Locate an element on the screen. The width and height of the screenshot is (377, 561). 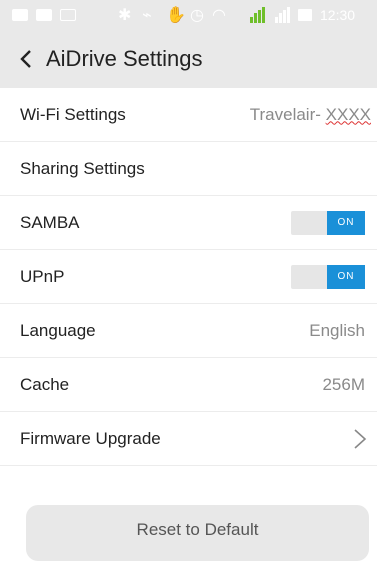
wifi-ssid-value: Travelair- XXXX is located at coordinates (310, 115).